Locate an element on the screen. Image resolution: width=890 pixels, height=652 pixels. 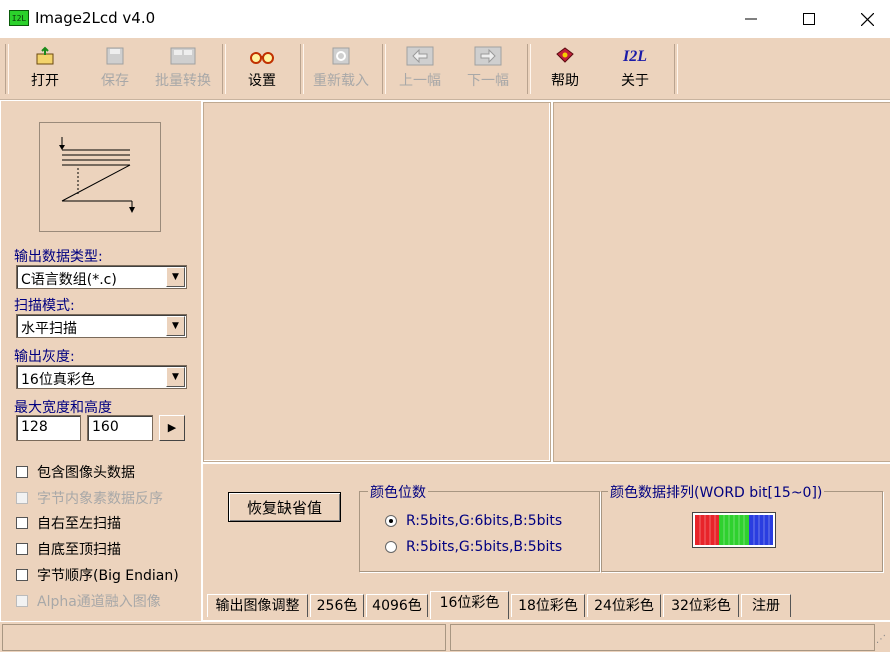
tab-24bit-color: 24位彩色 is located at coordinates (624, 605).